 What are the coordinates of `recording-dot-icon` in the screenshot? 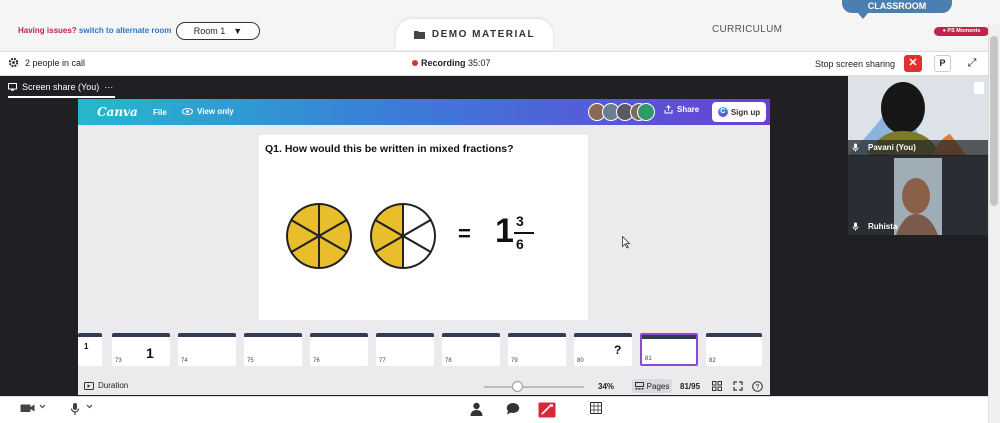 It's located at (415, 63).